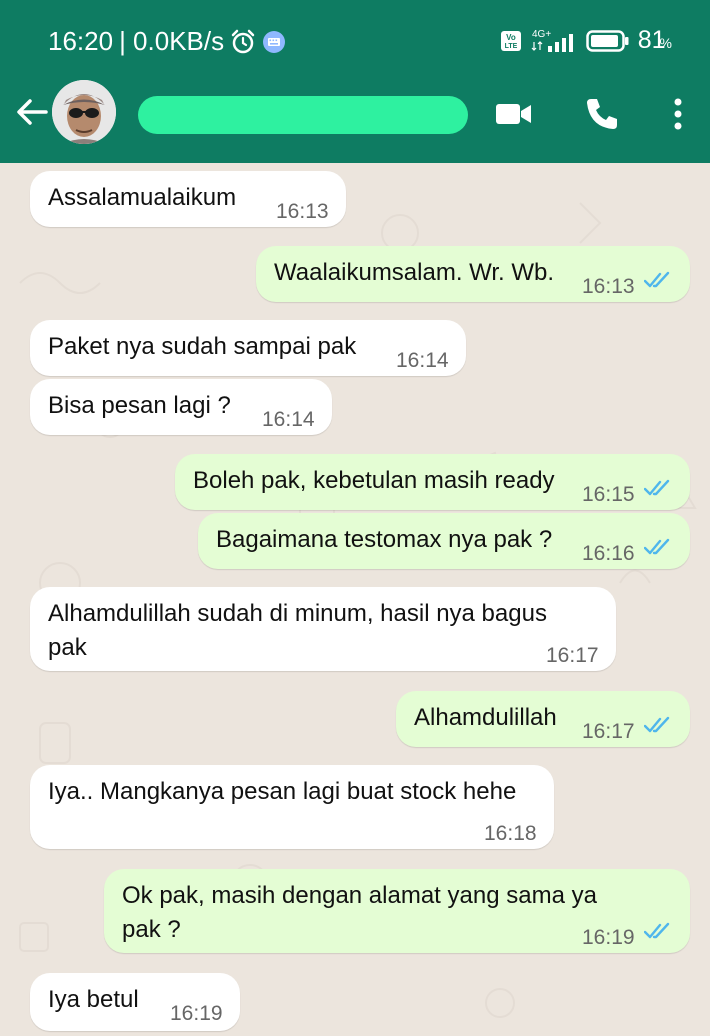  I want to click on message-bubble-outgoing: Alhamdulillah 16:17, so click(543, 719).